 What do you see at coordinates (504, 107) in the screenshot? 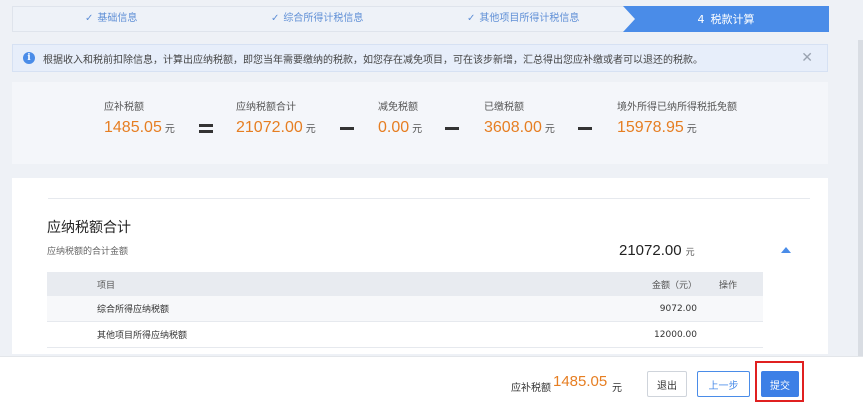
I see `summary-label: 已缴税额` at bounding box center [504, 107].